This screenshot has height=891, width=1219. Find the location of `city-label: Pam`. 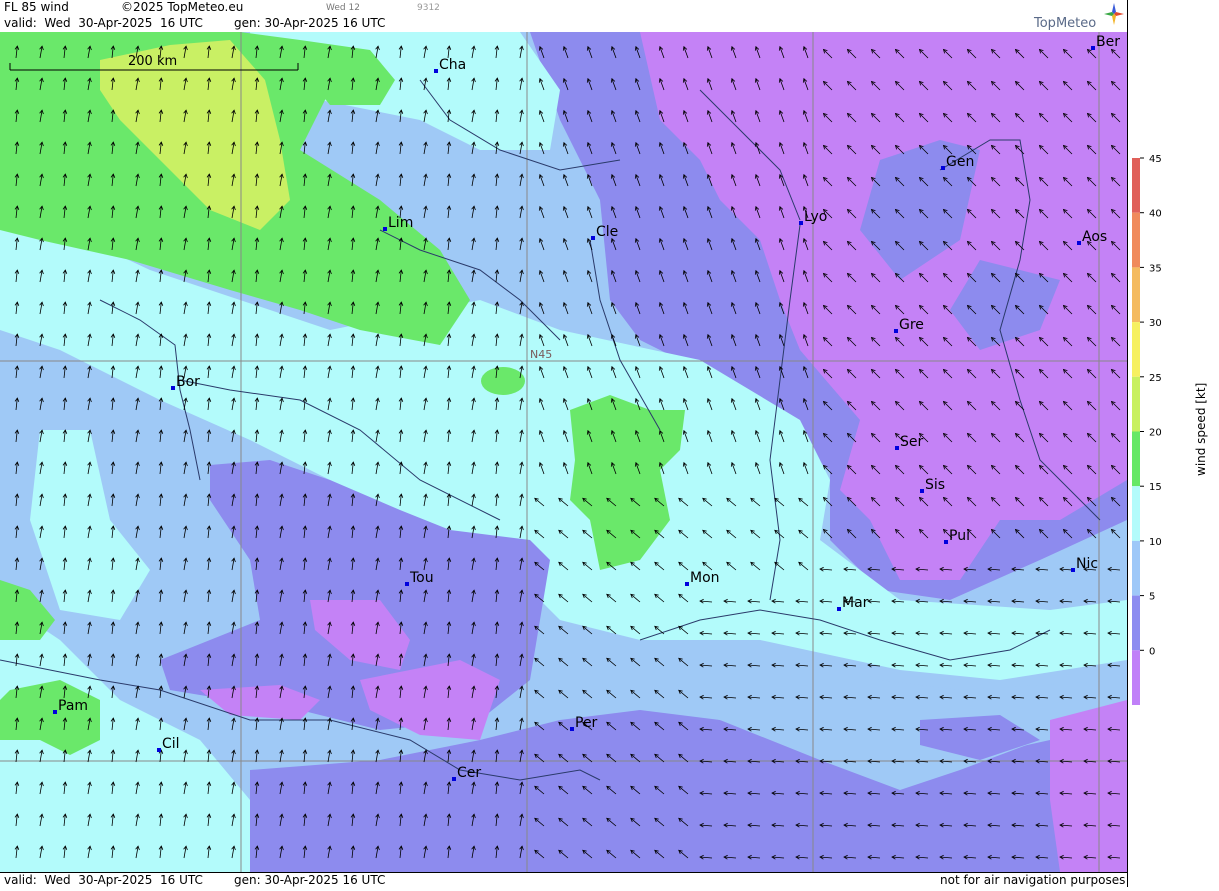

city-label: Pam is located at coordinates (73, 706).